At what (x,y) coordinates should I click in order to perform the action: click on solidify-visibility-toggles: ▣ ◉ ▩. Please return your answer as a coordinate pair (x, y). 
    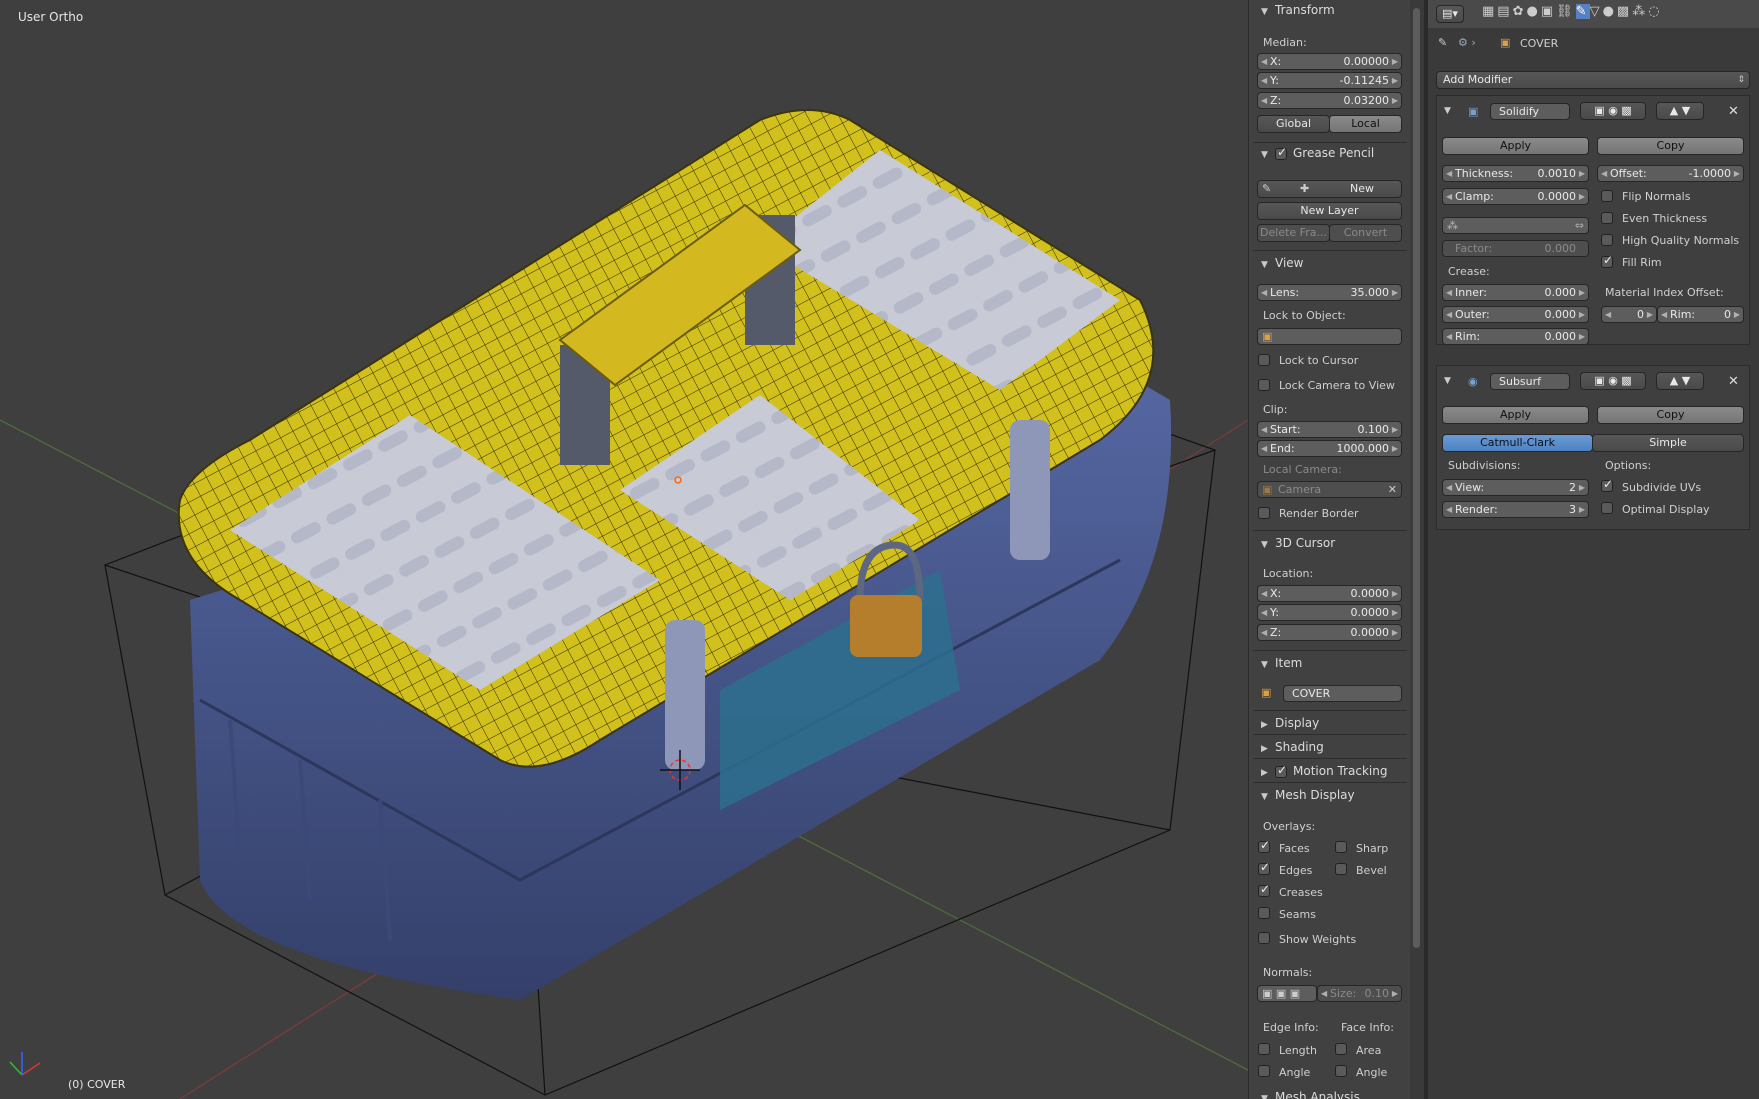
    Looking at the image, I should click on (1613, 111).